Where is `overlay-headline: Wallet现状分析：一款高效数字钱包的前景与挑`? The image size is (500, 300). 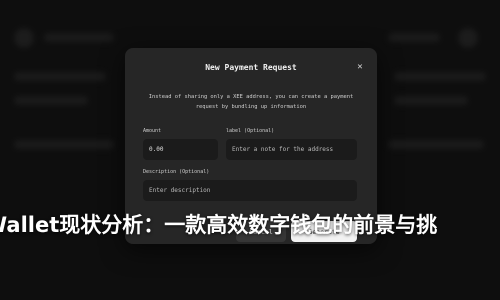 overlay-headline: Wallet现状分析：一款高效数字钱包的前景与挑 is located at coordinates (219, 225).